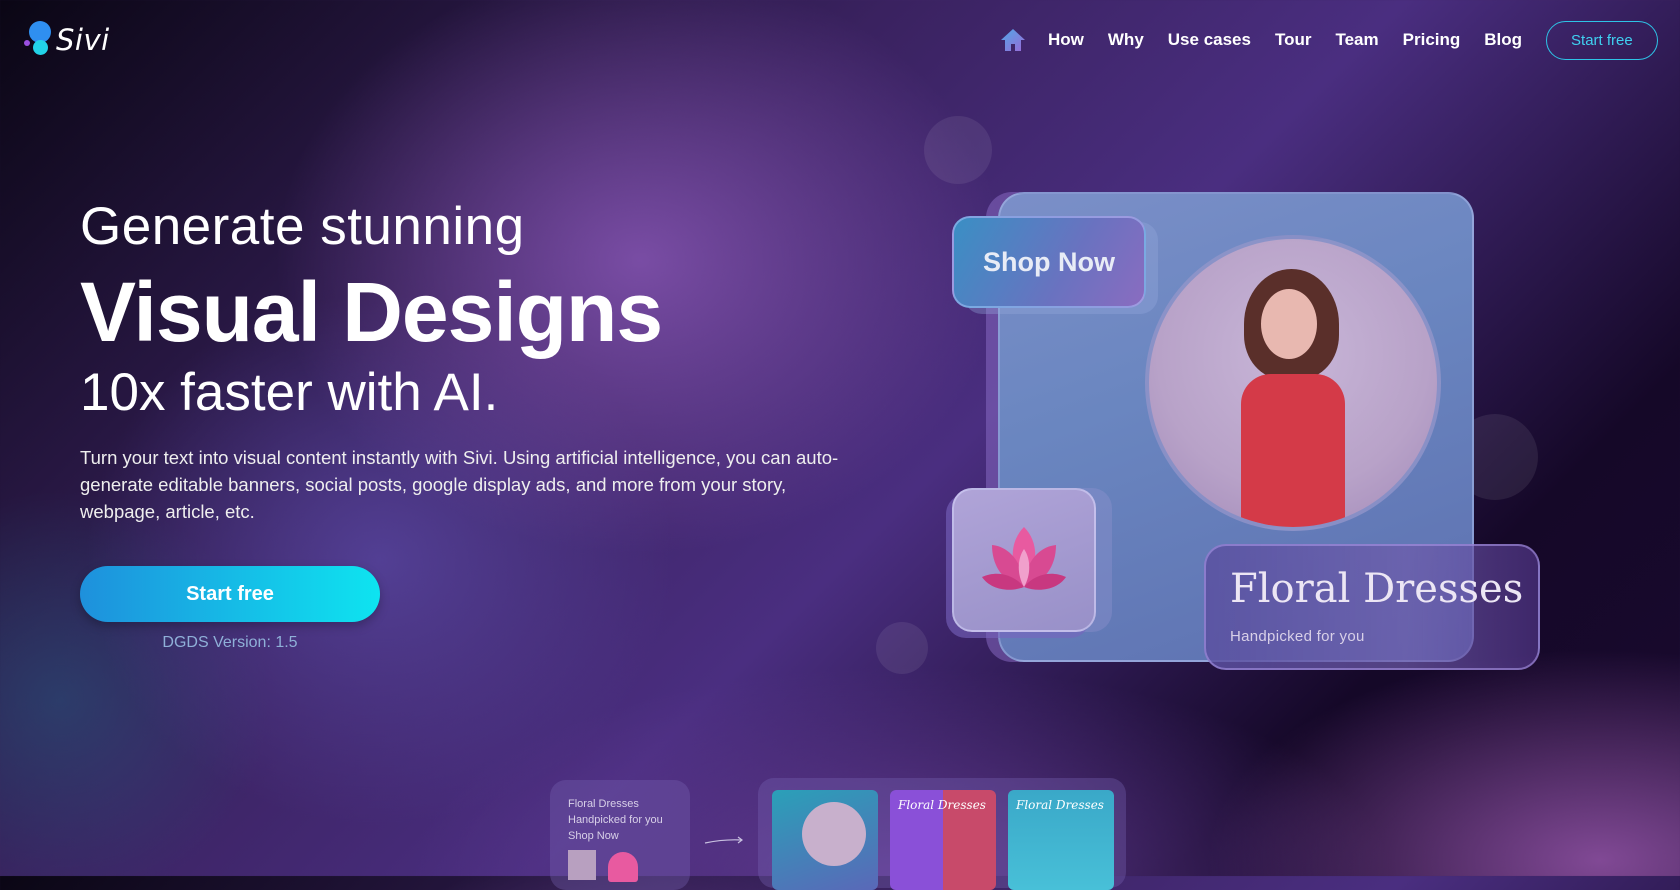  What do you see at coordinates (1297, 636) in the screenshot?
I see `floral-subtitle: Handpicked for you` at bounding box center [1297, 636].